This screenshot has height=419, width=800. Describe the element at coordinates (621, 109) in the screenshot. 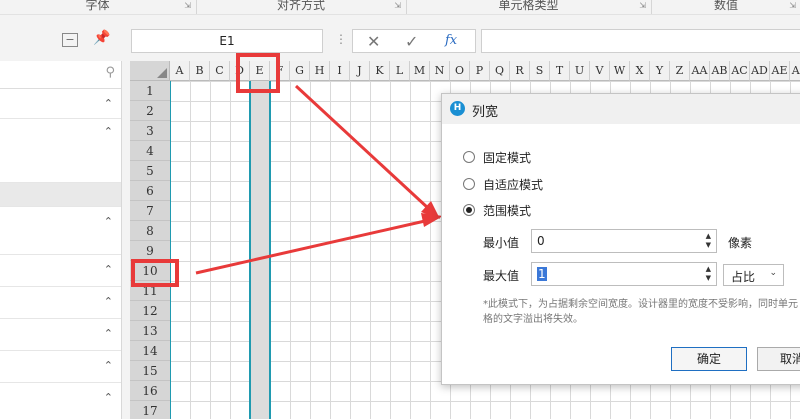

I see `dialog-titlebar: H 列宽` at that location.